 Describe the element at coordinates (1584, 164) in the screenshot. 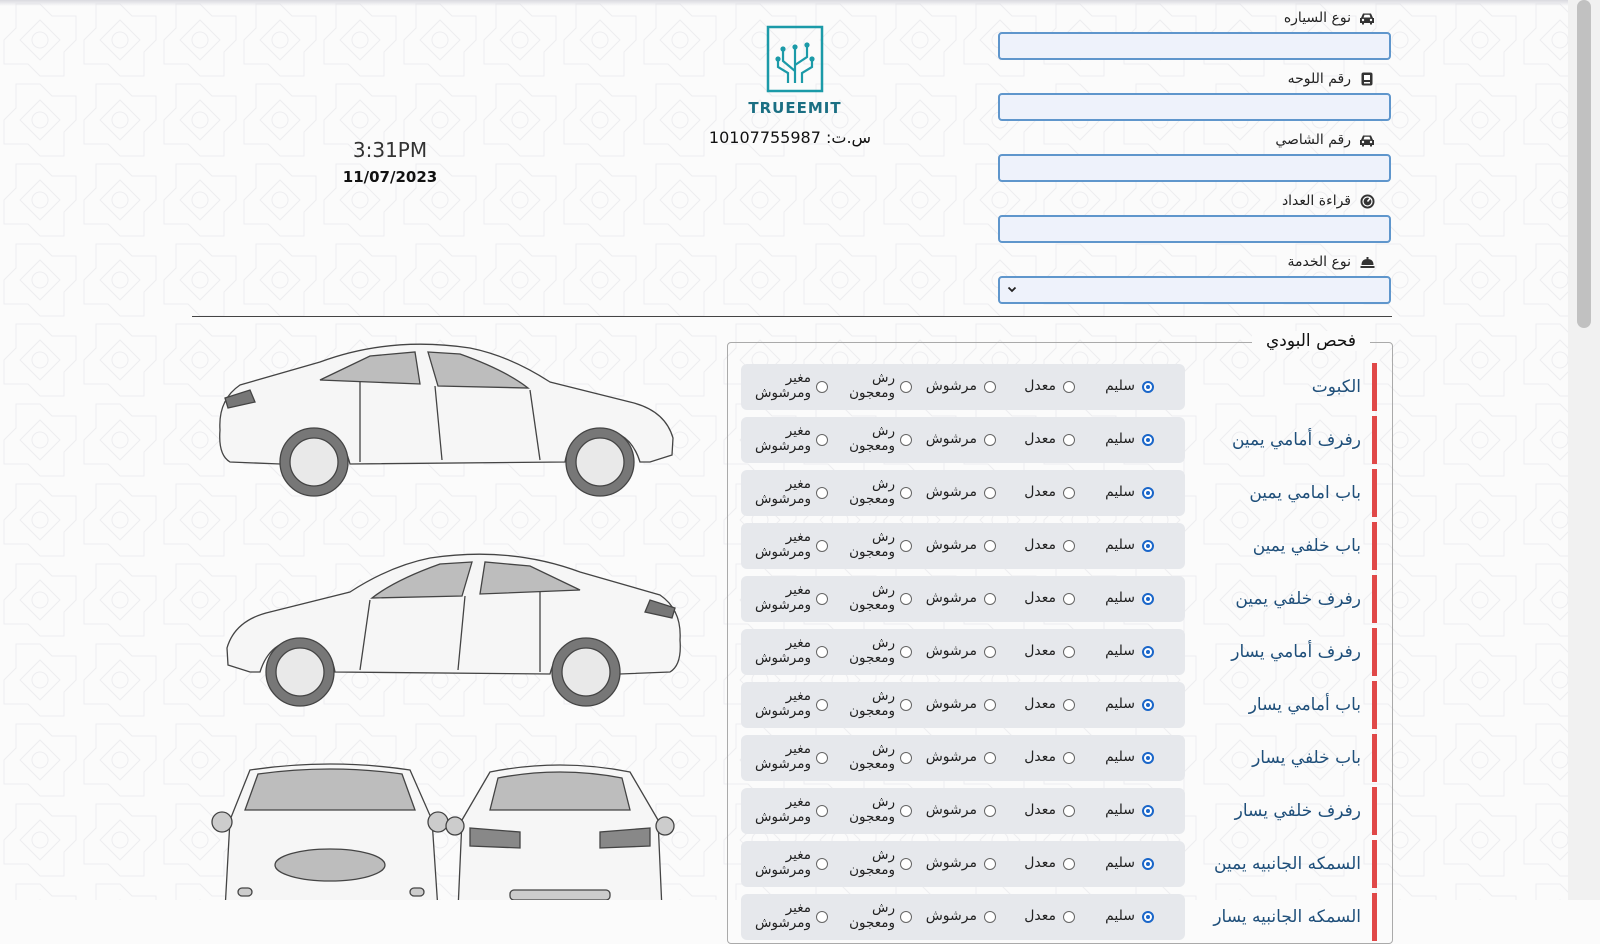

I see `scrollbar-thumb` at that location.